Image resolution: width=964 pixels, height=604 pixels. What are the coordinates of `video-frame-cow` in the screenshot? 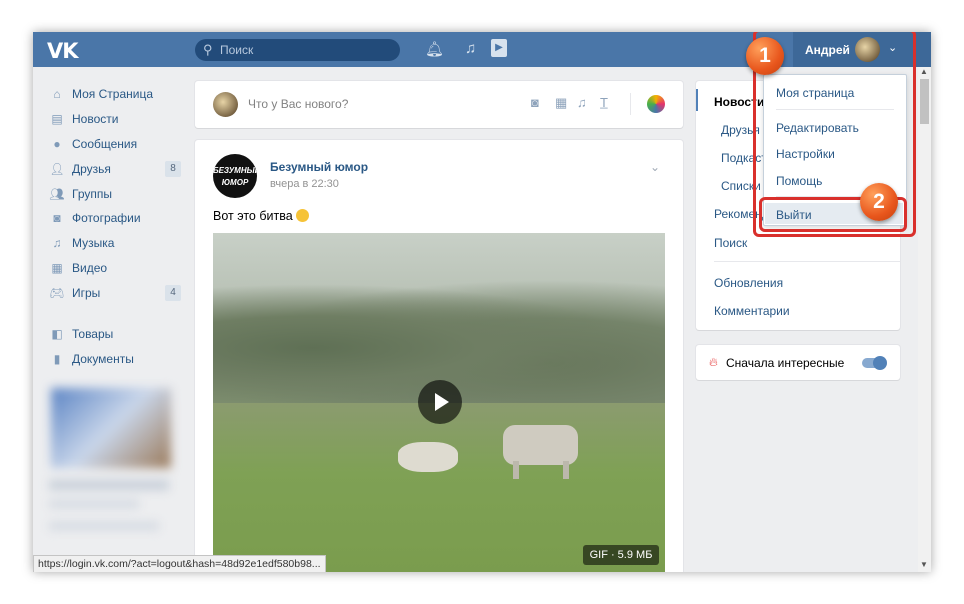 It's located at (540, 445).